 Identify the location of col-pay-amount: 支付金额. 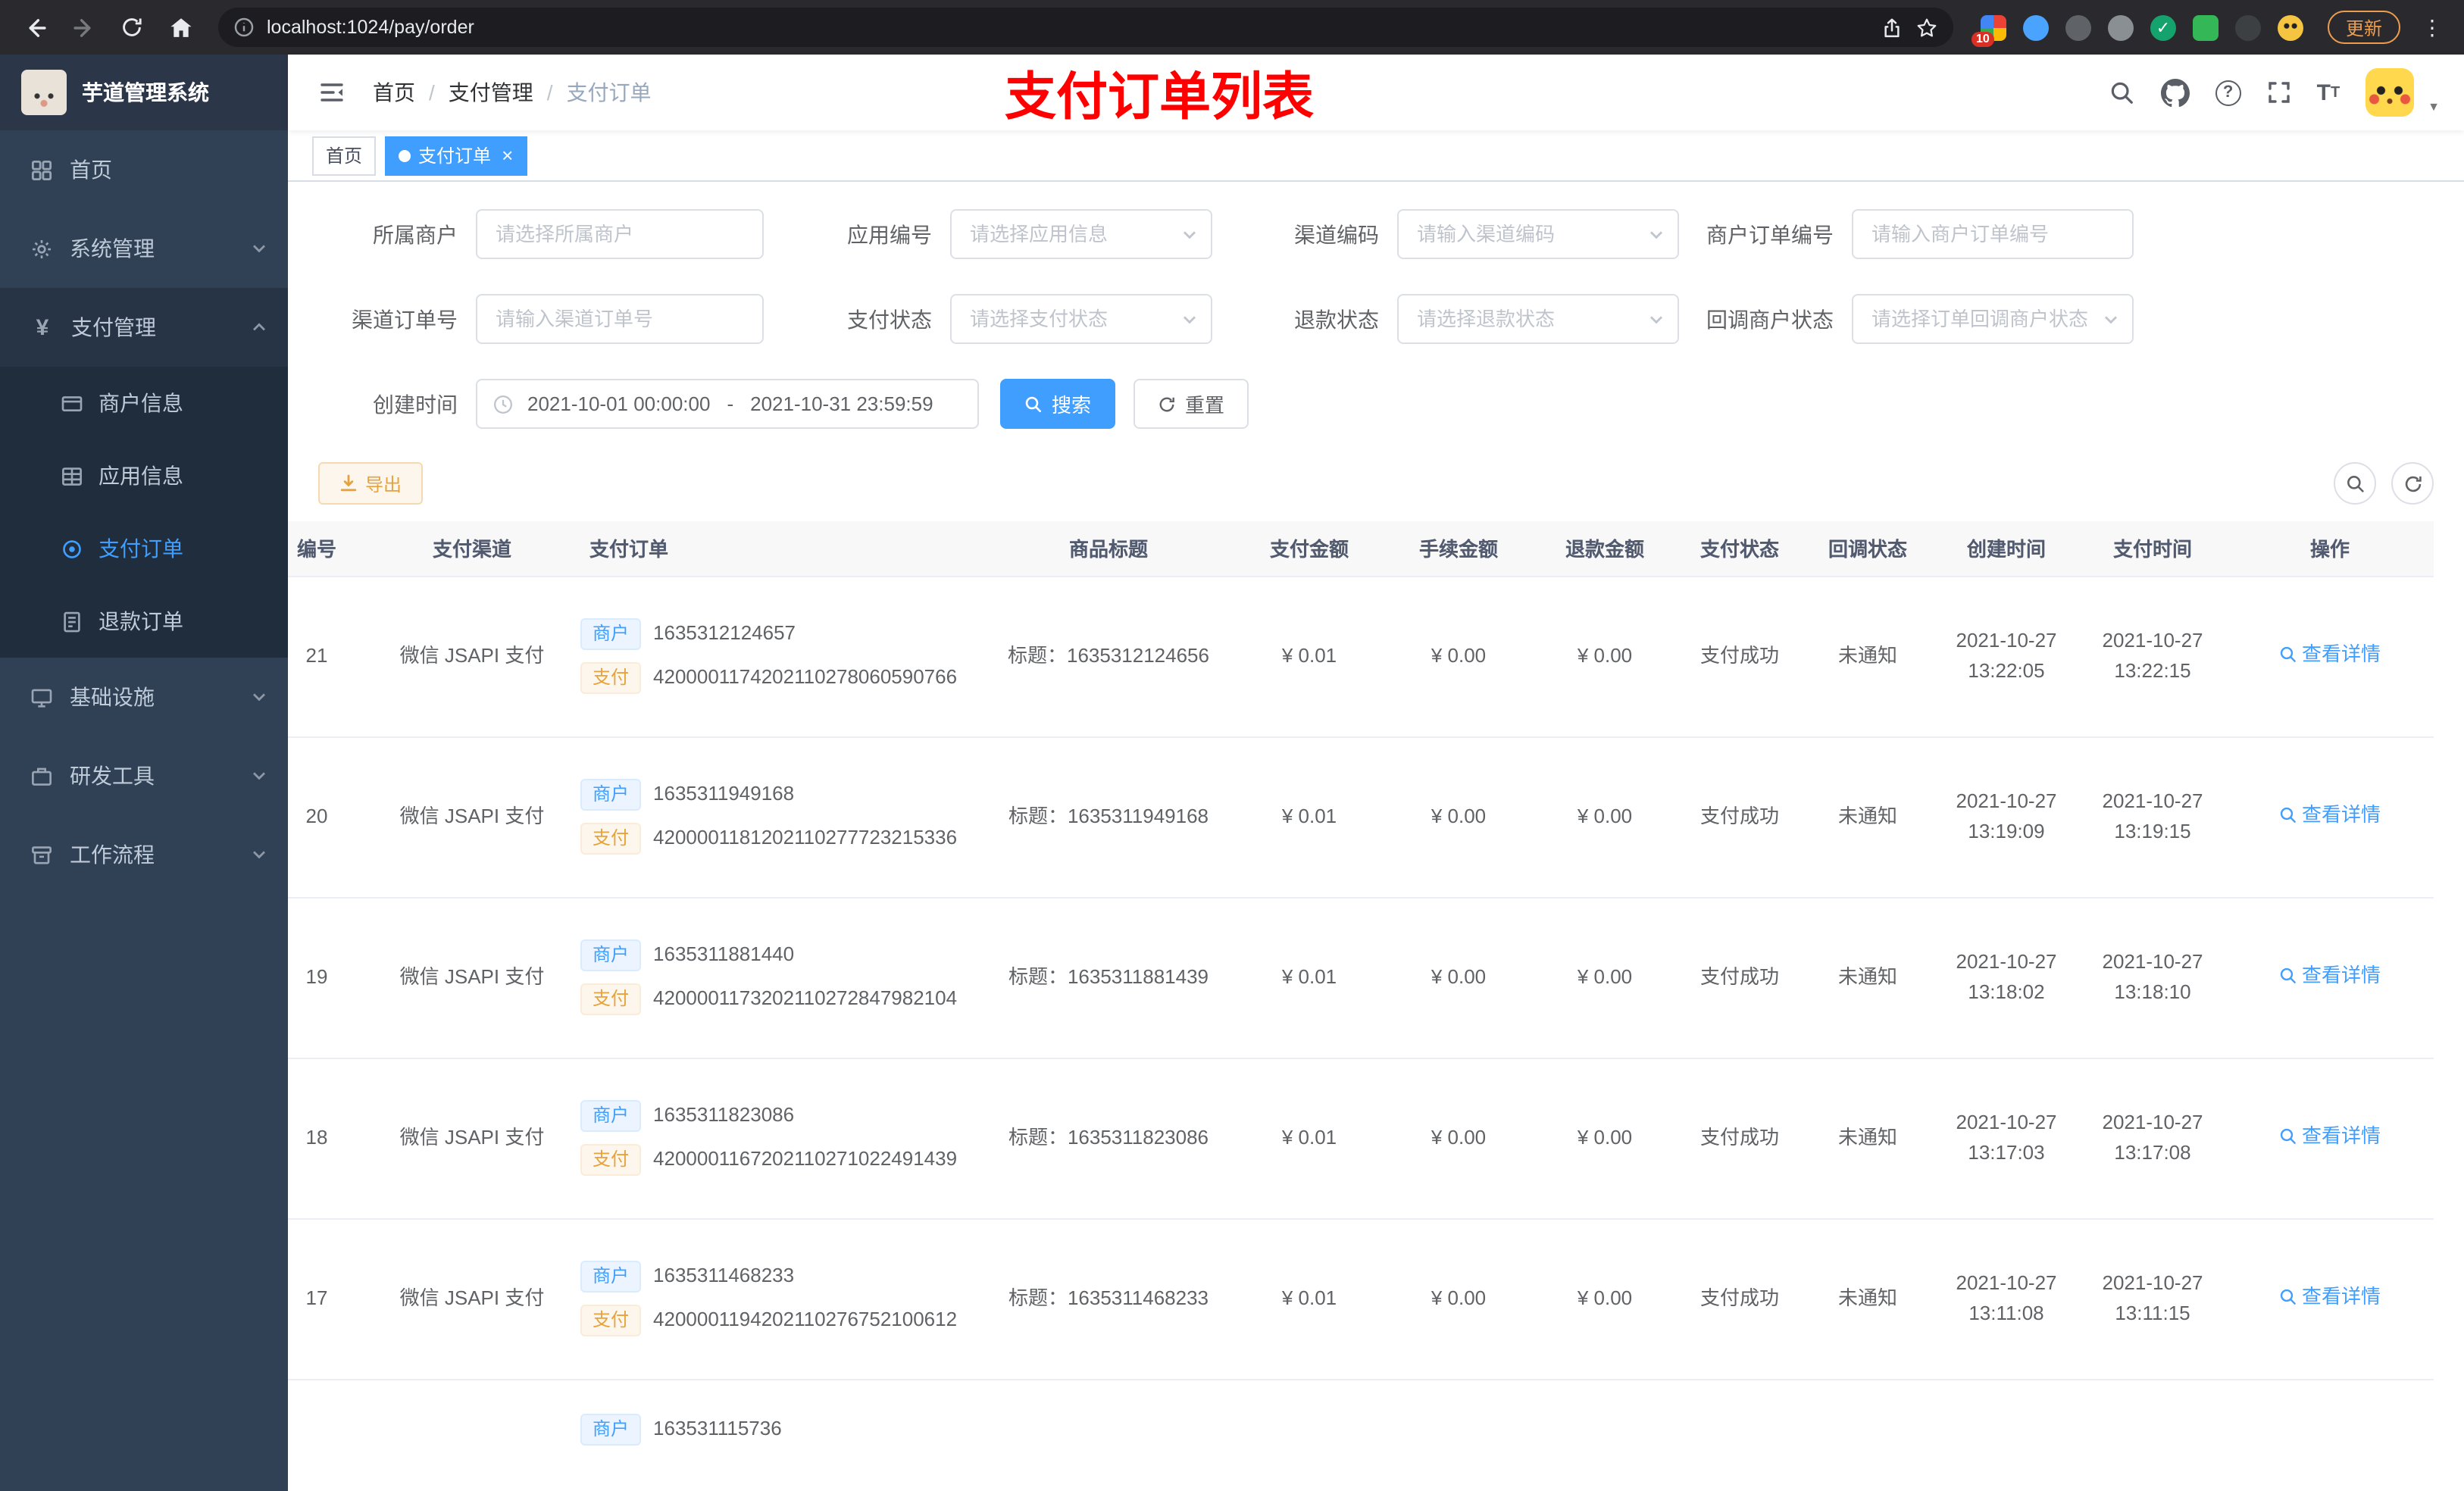
(1309, 549).